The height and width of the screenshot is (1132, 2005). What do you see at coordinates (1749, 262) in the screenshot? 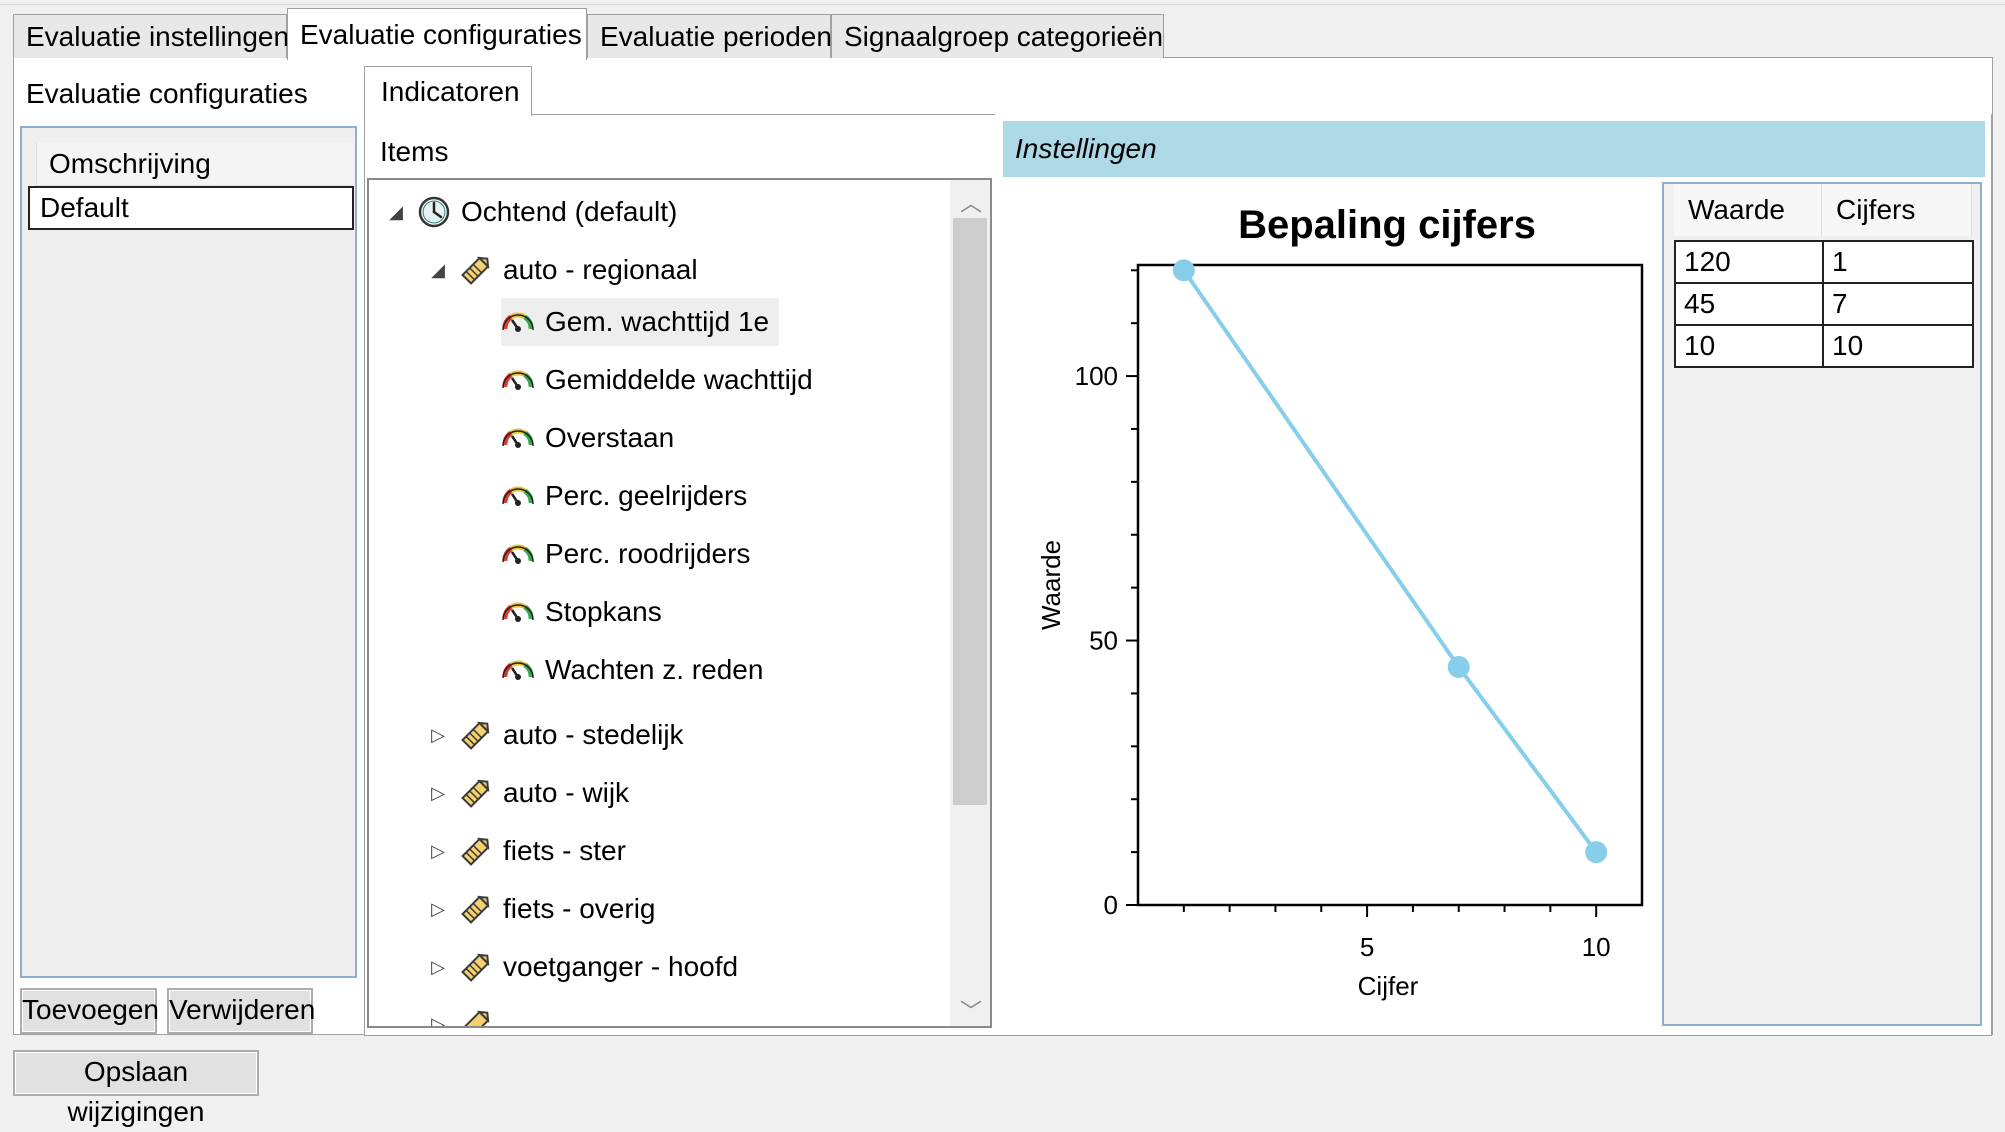
I see `grid-cell-waarde: 120` at bounding box center [1749, 262].